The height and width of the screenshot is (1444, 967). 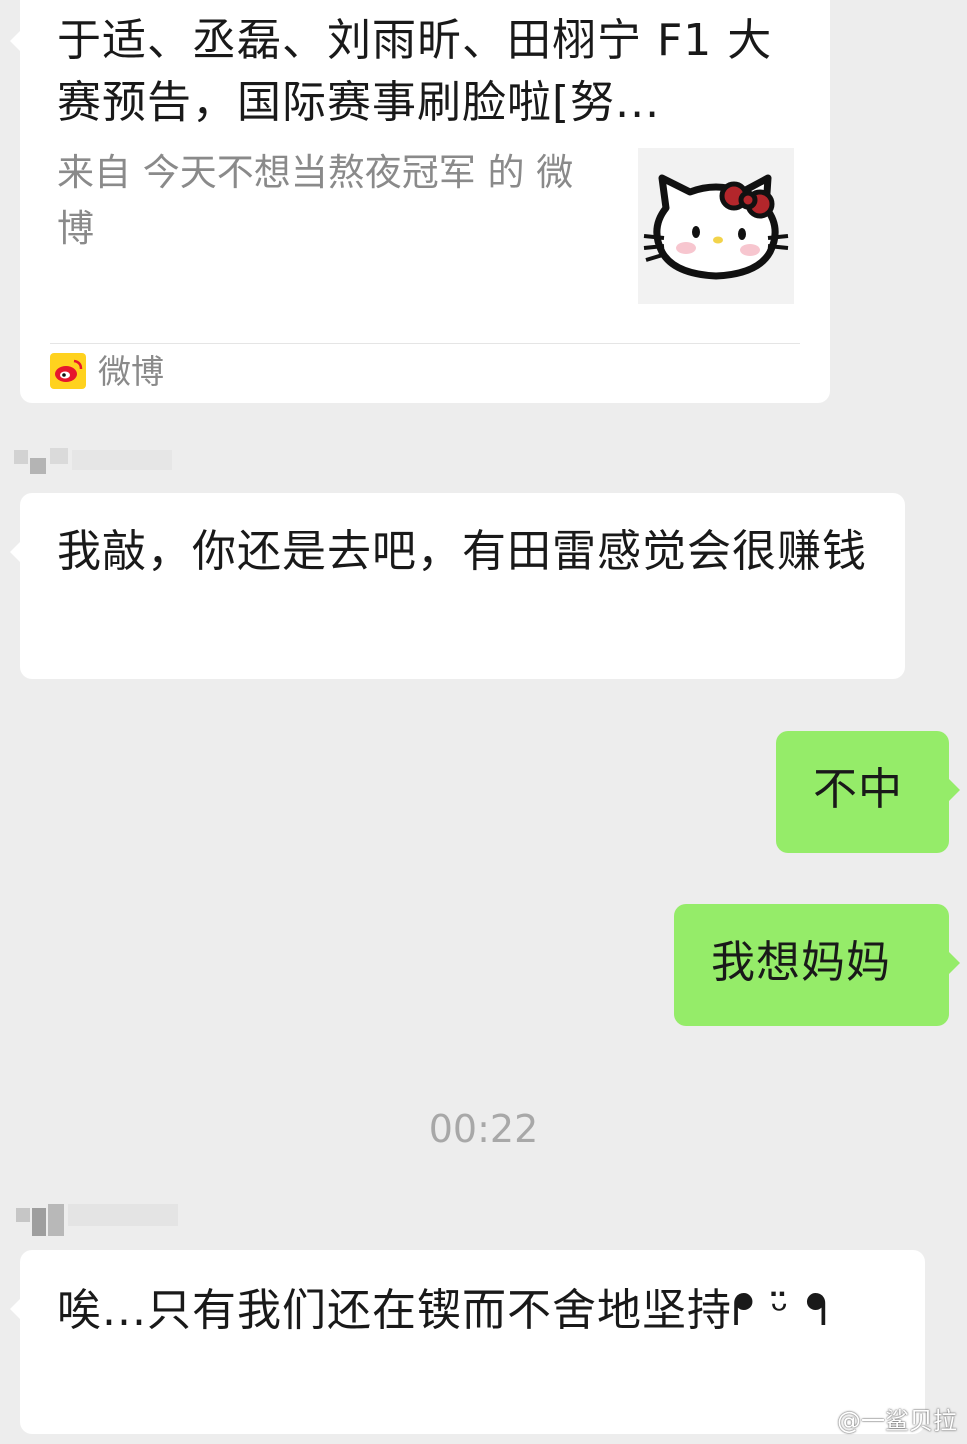 I want to click on card-divider, so click(x=425, y=343).